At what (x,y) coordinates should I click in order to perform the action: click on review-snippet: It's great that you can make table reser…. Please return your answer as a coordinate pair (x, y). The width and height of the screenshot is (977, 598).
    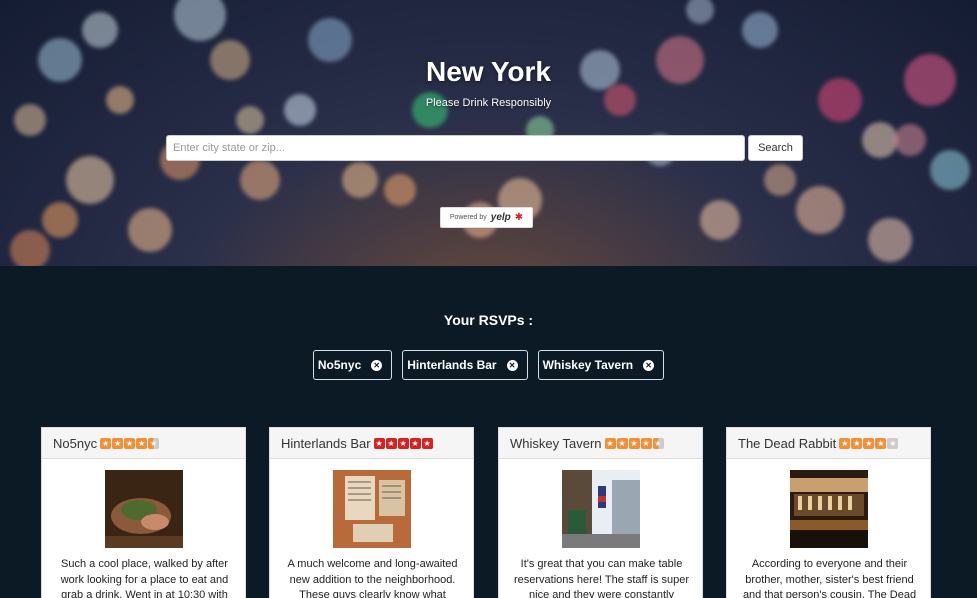
    Looking at the image, I should click on (601, 578).